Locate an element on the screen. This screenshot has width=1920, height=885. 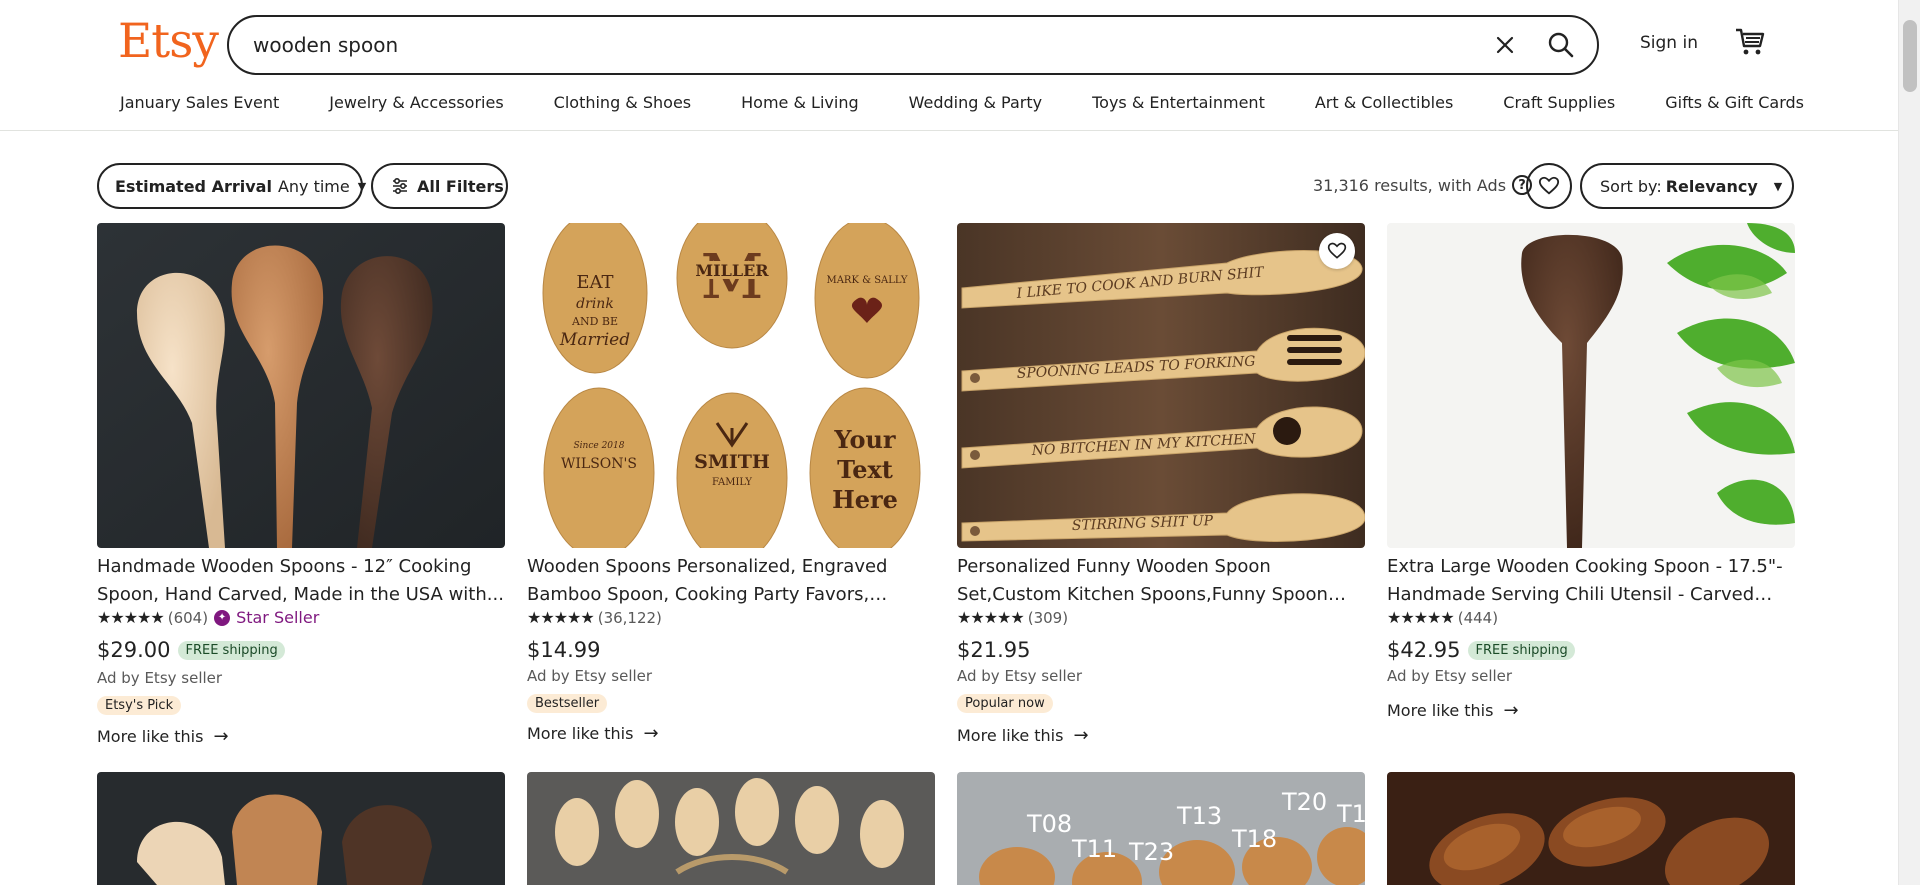
nav-item-art: Art & Collectibles is located at coordinates (1384, 106).